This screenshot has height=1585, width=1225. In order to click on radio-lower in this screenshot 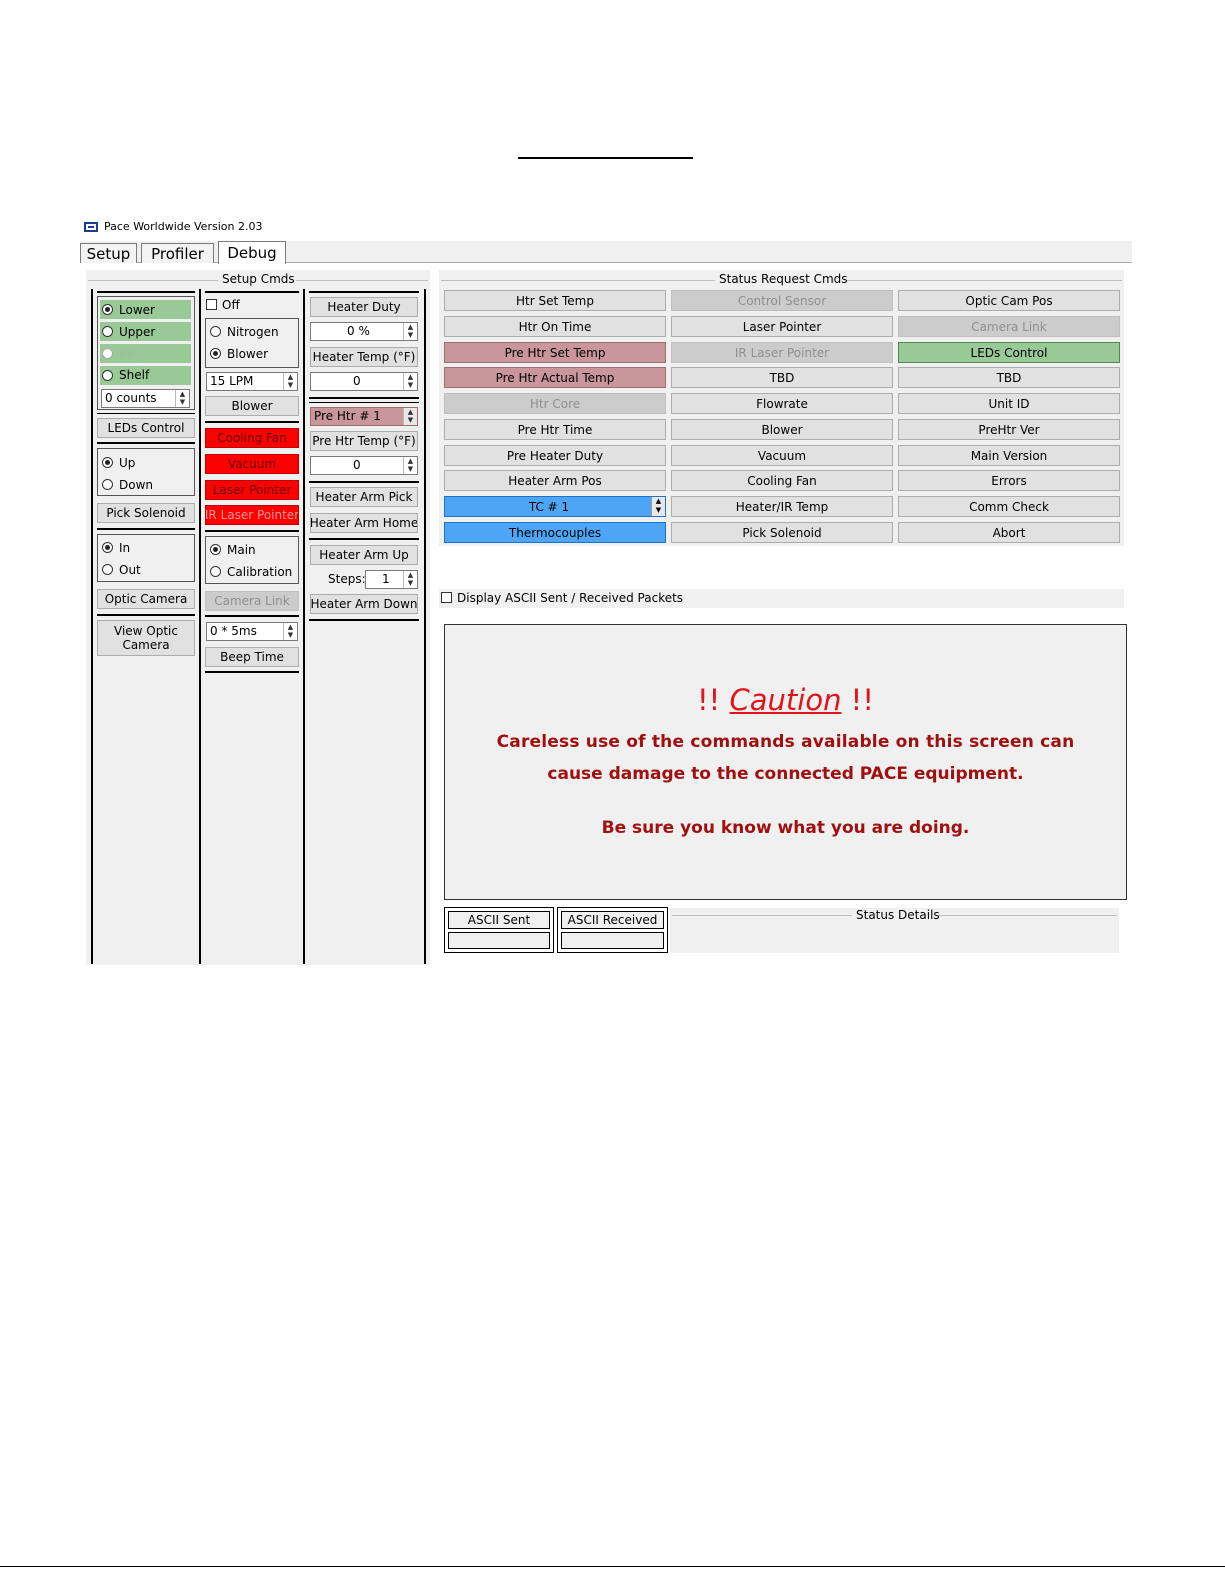, I will do `click(107, 309)`.